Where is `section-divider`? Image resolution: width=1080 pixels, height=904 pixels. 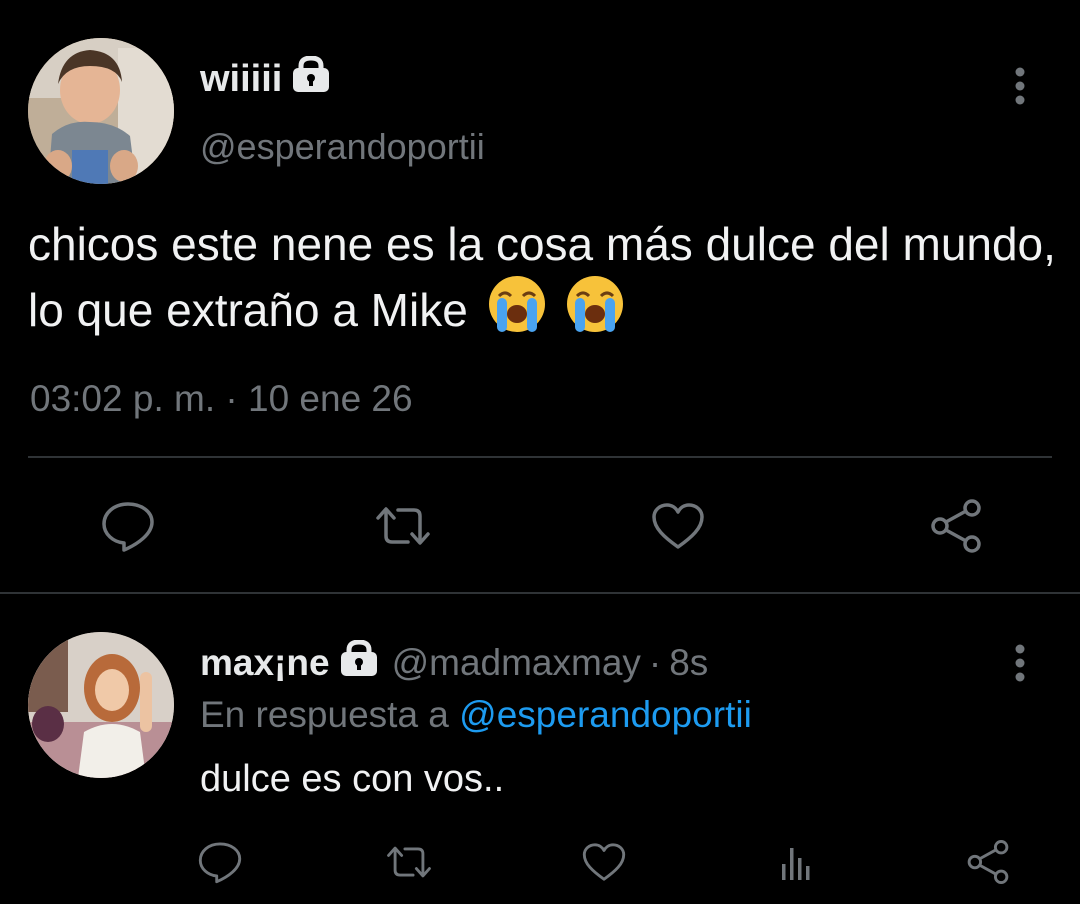
section-divider is located at coordinates (540, 593).